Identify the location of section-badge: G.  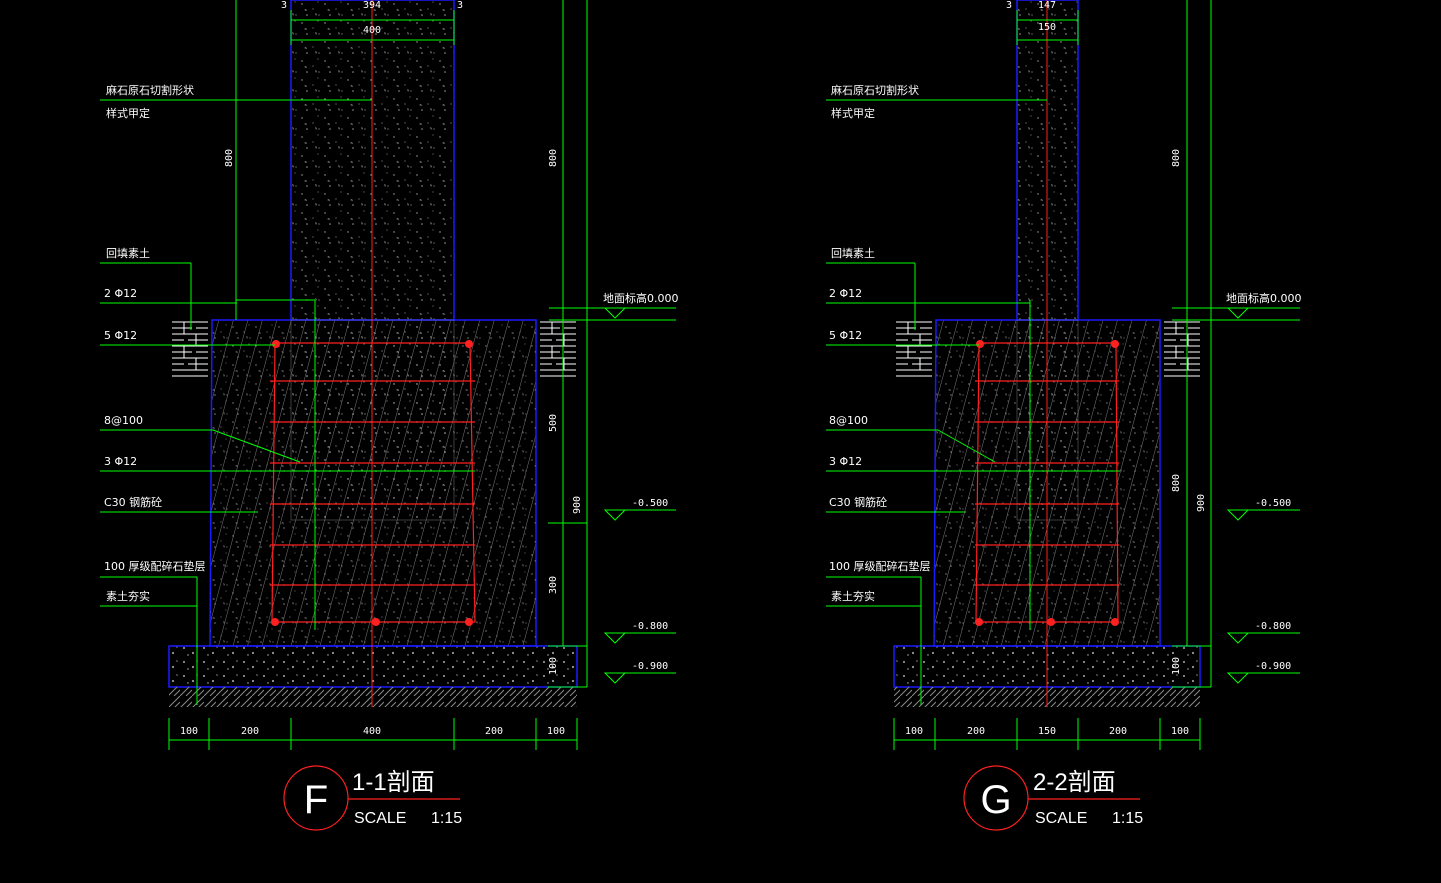
(995, 800).